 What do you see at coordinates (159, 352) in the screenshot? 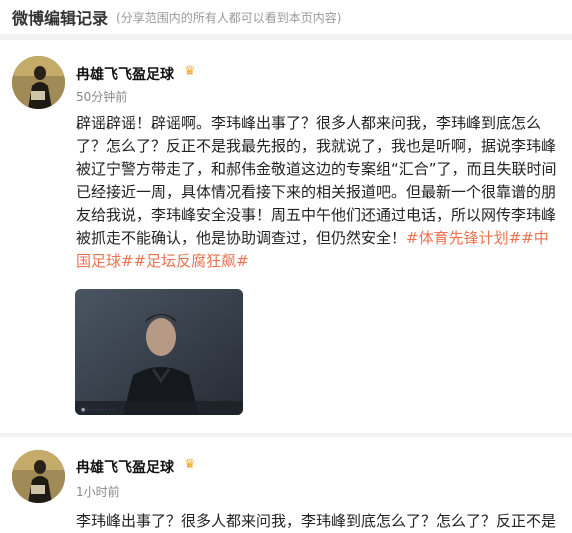
I see `post-image: ● · · · · · · · · ·` at bounding box center [159, 352].